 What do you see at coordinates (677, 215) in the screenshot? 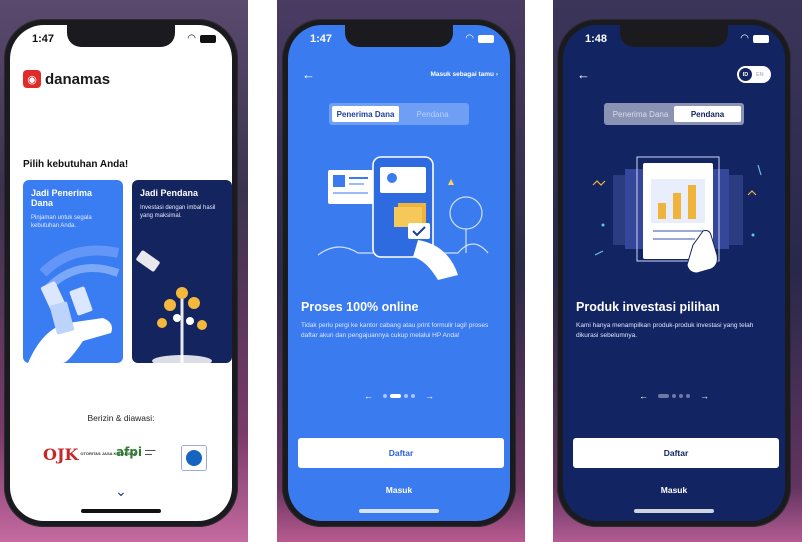
I see `investment-product-illustration` at bounding box center [677, 215].